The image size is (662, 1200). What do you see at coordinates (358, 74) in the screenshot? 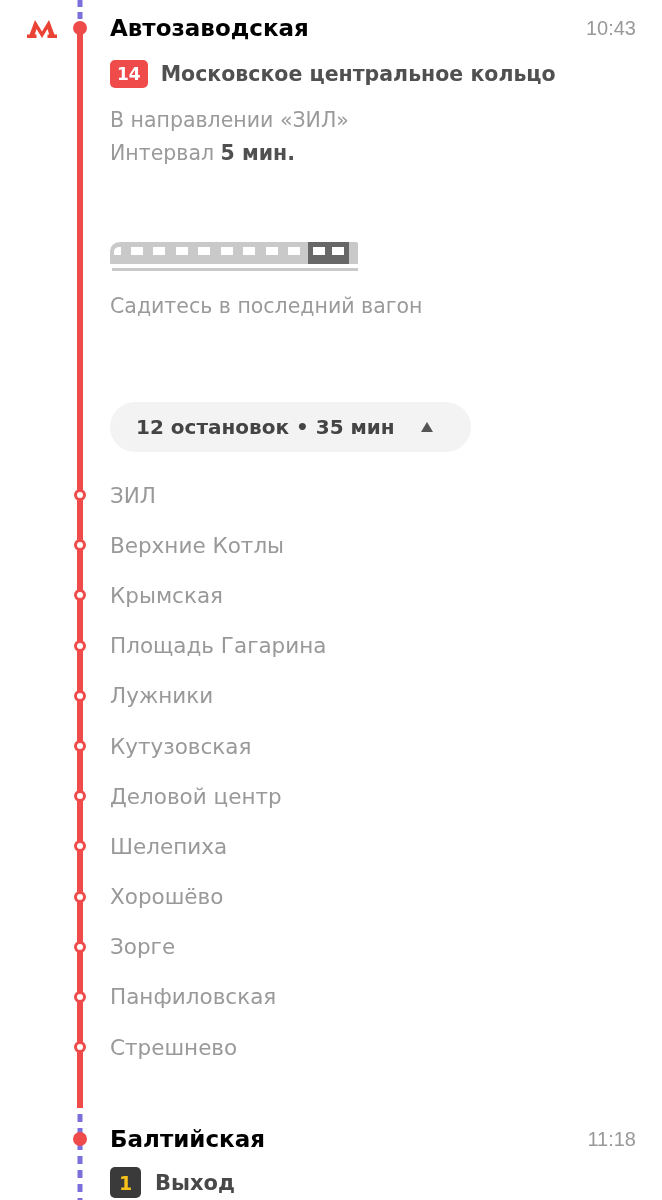
I see `line-name: Московское центральное кольцо` at bounding box center [358, 74].